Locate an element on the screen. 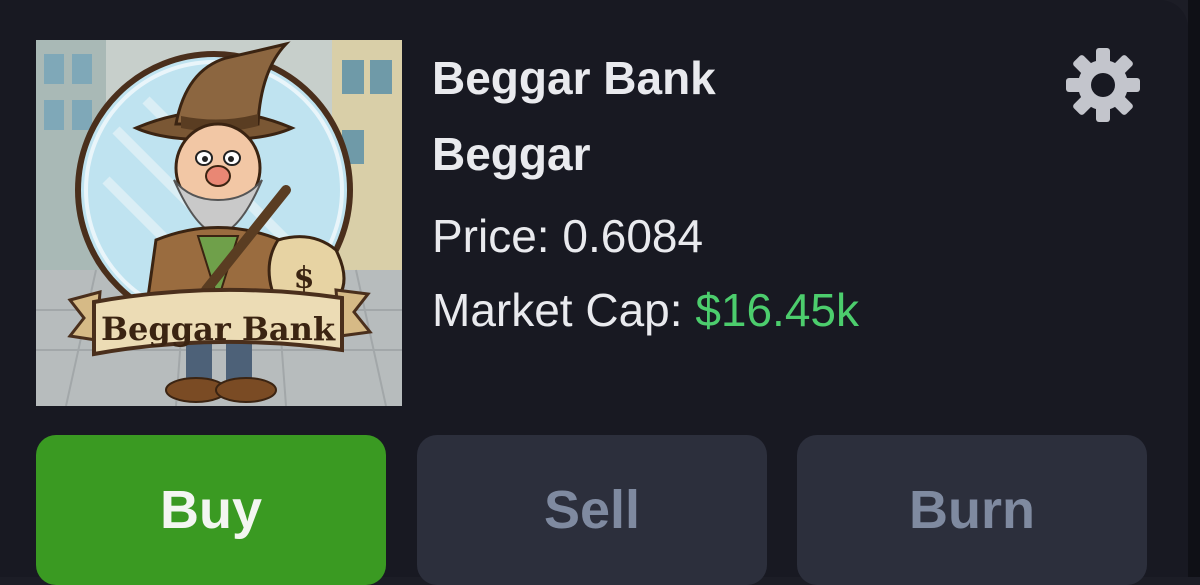 This screenshot has height=585, width=1200. sell-button: Sell is located at coordinates (592, 510).